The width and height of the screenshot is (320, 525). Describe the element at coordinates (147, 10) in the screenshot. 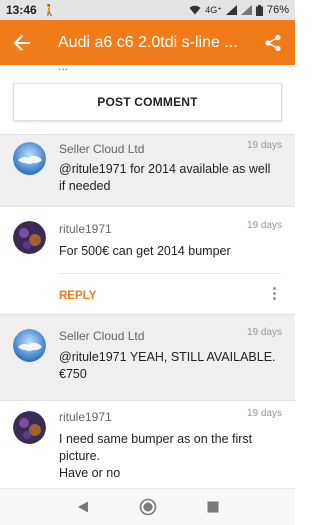

I see `status-bar: 13:46 🚶 4G⁺ 76%` at that location.